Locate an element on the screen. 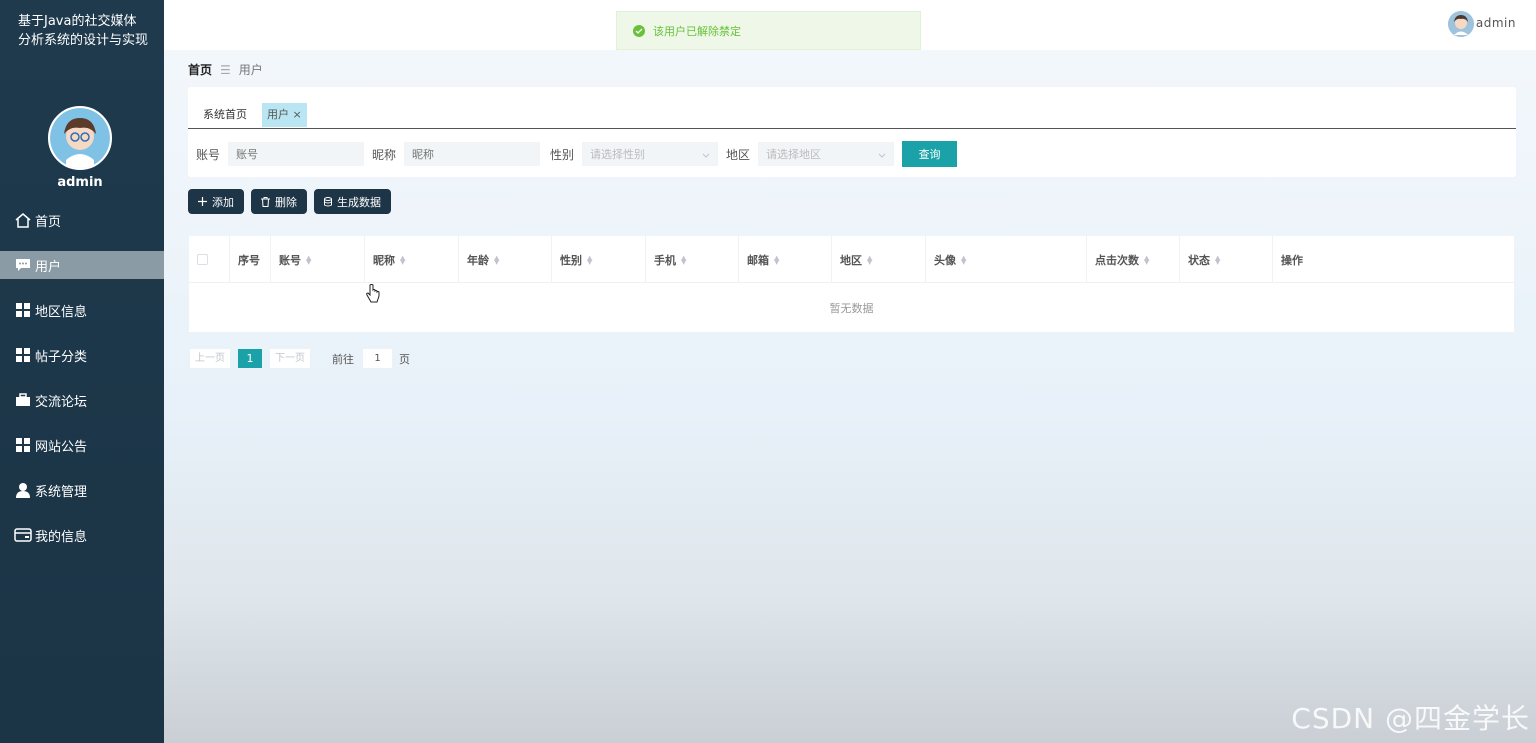 Image resolution: width=1536 pixels, height=743 pixels. sidebar-item-system: 系统管理 is located at coordinates (82, 490).